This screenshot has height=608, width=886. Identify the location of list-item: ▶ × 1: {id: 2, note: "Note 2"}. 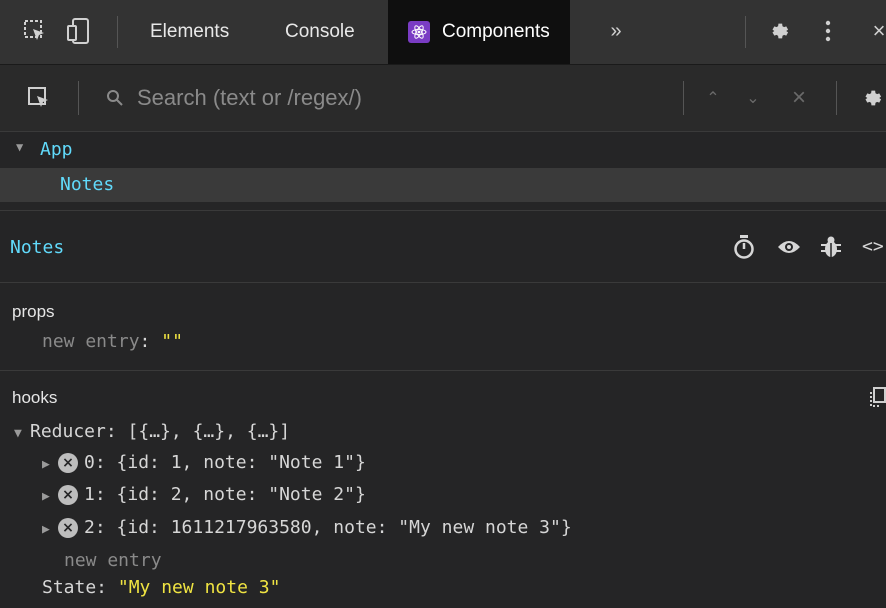
(204, 494).